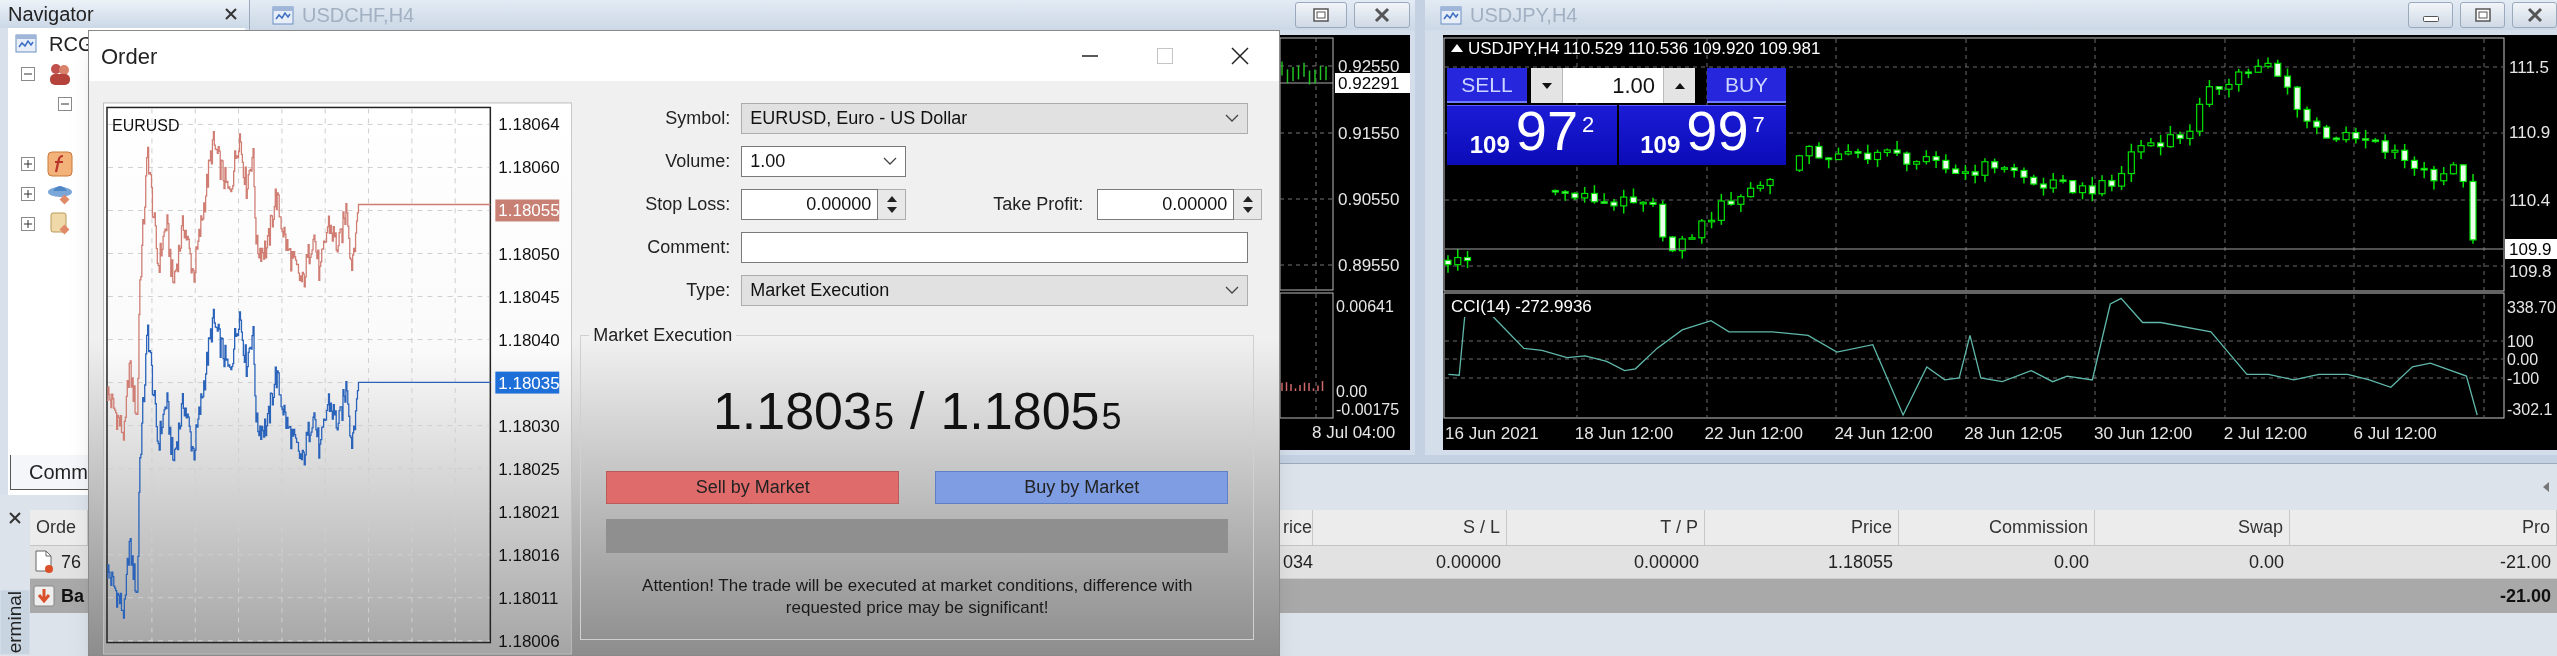 This screenshot has width=2557, height=656. I want to click on chart-window-icon, so click(1451, 15).